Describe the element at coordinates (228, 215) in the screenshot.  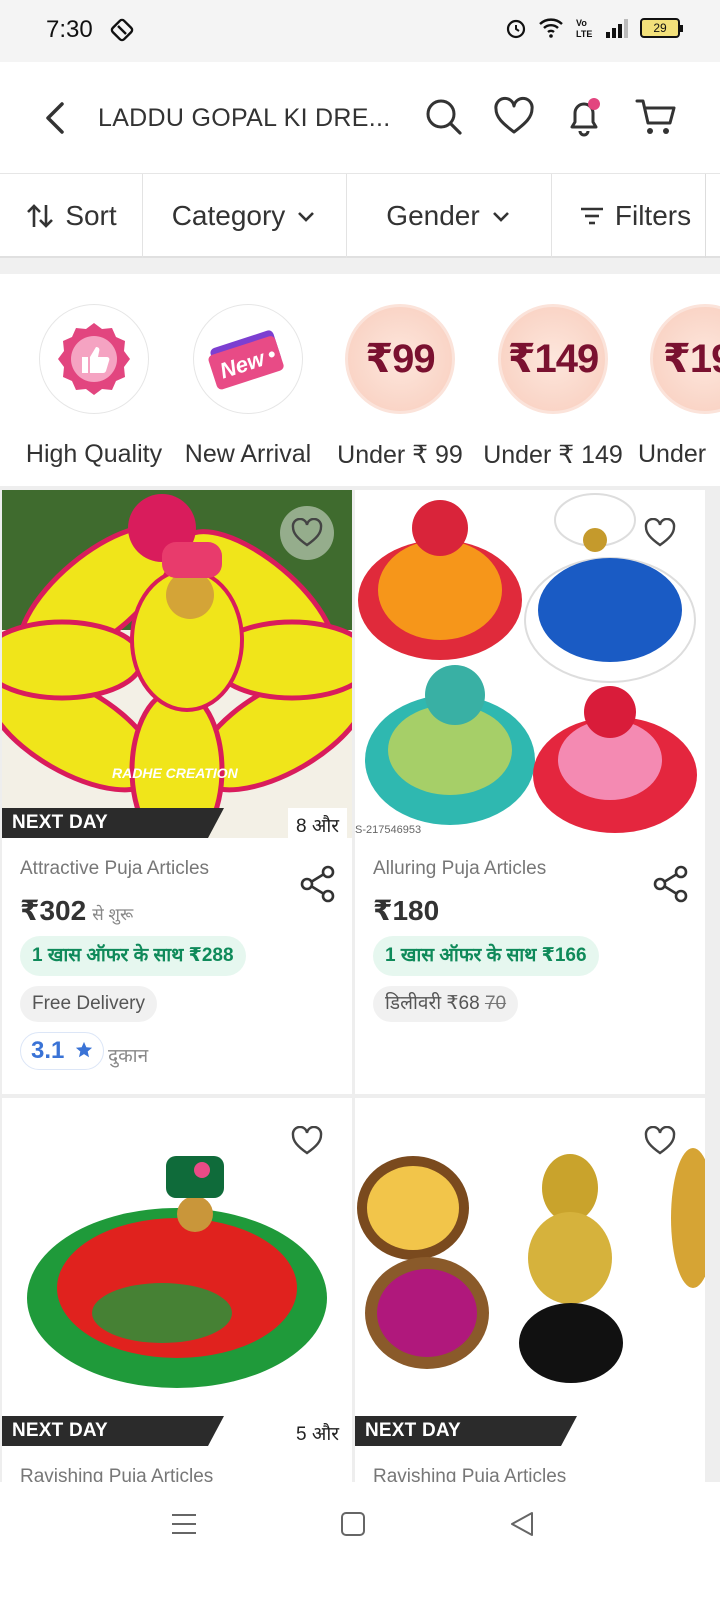
I see `category-label: Category` at that location.